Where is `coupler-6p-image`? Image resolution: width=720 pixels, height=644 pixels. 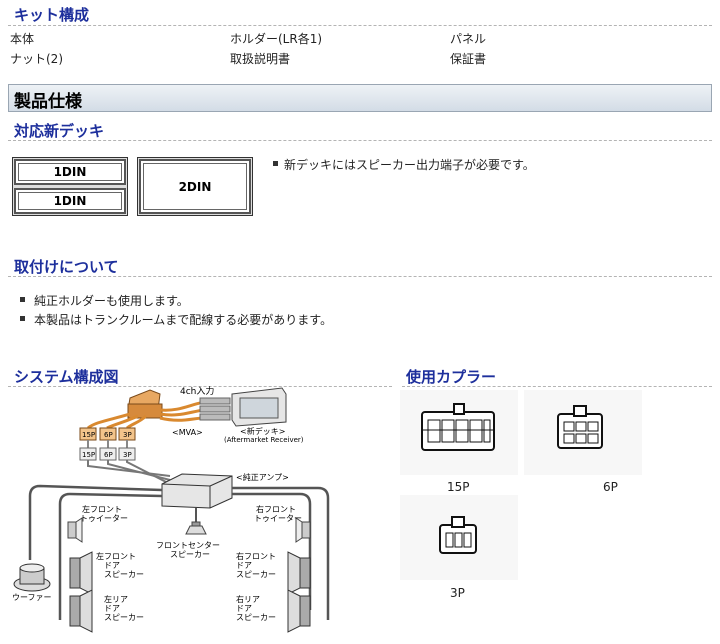
coupler-6p-image is located at coordinates (583, 432).